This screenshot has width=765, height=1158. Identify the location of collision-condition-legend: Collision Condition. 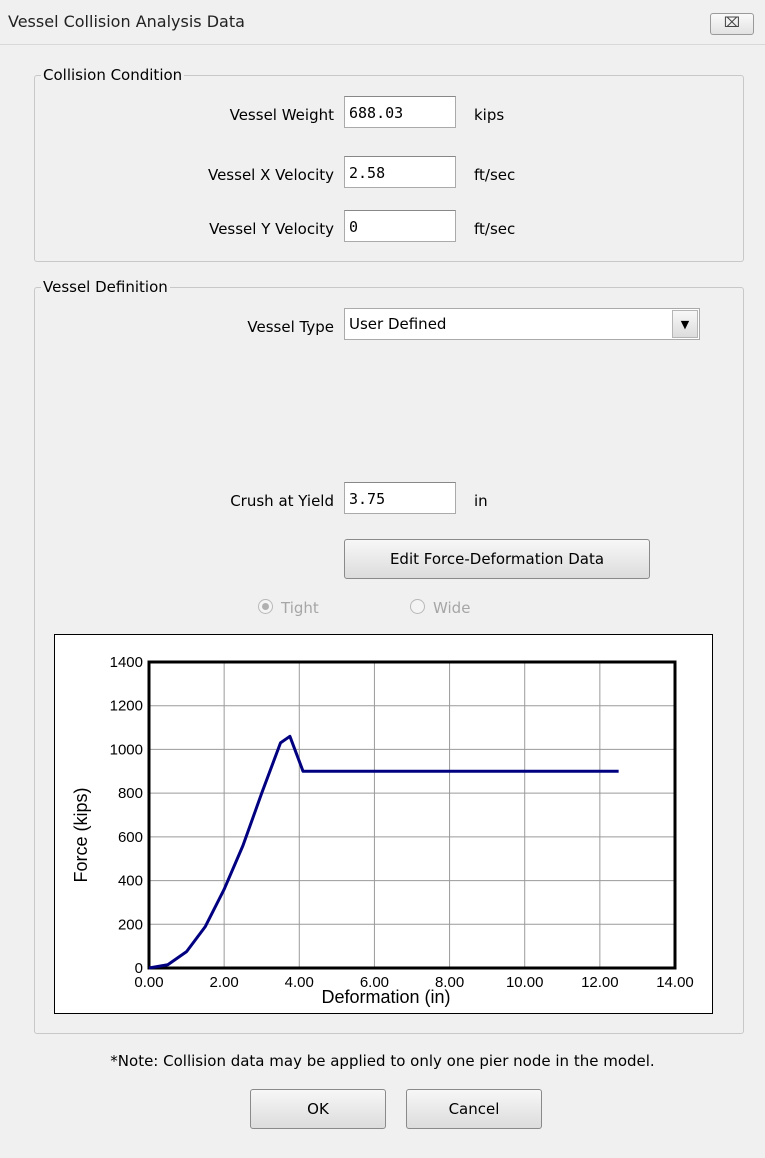
(113, 75).